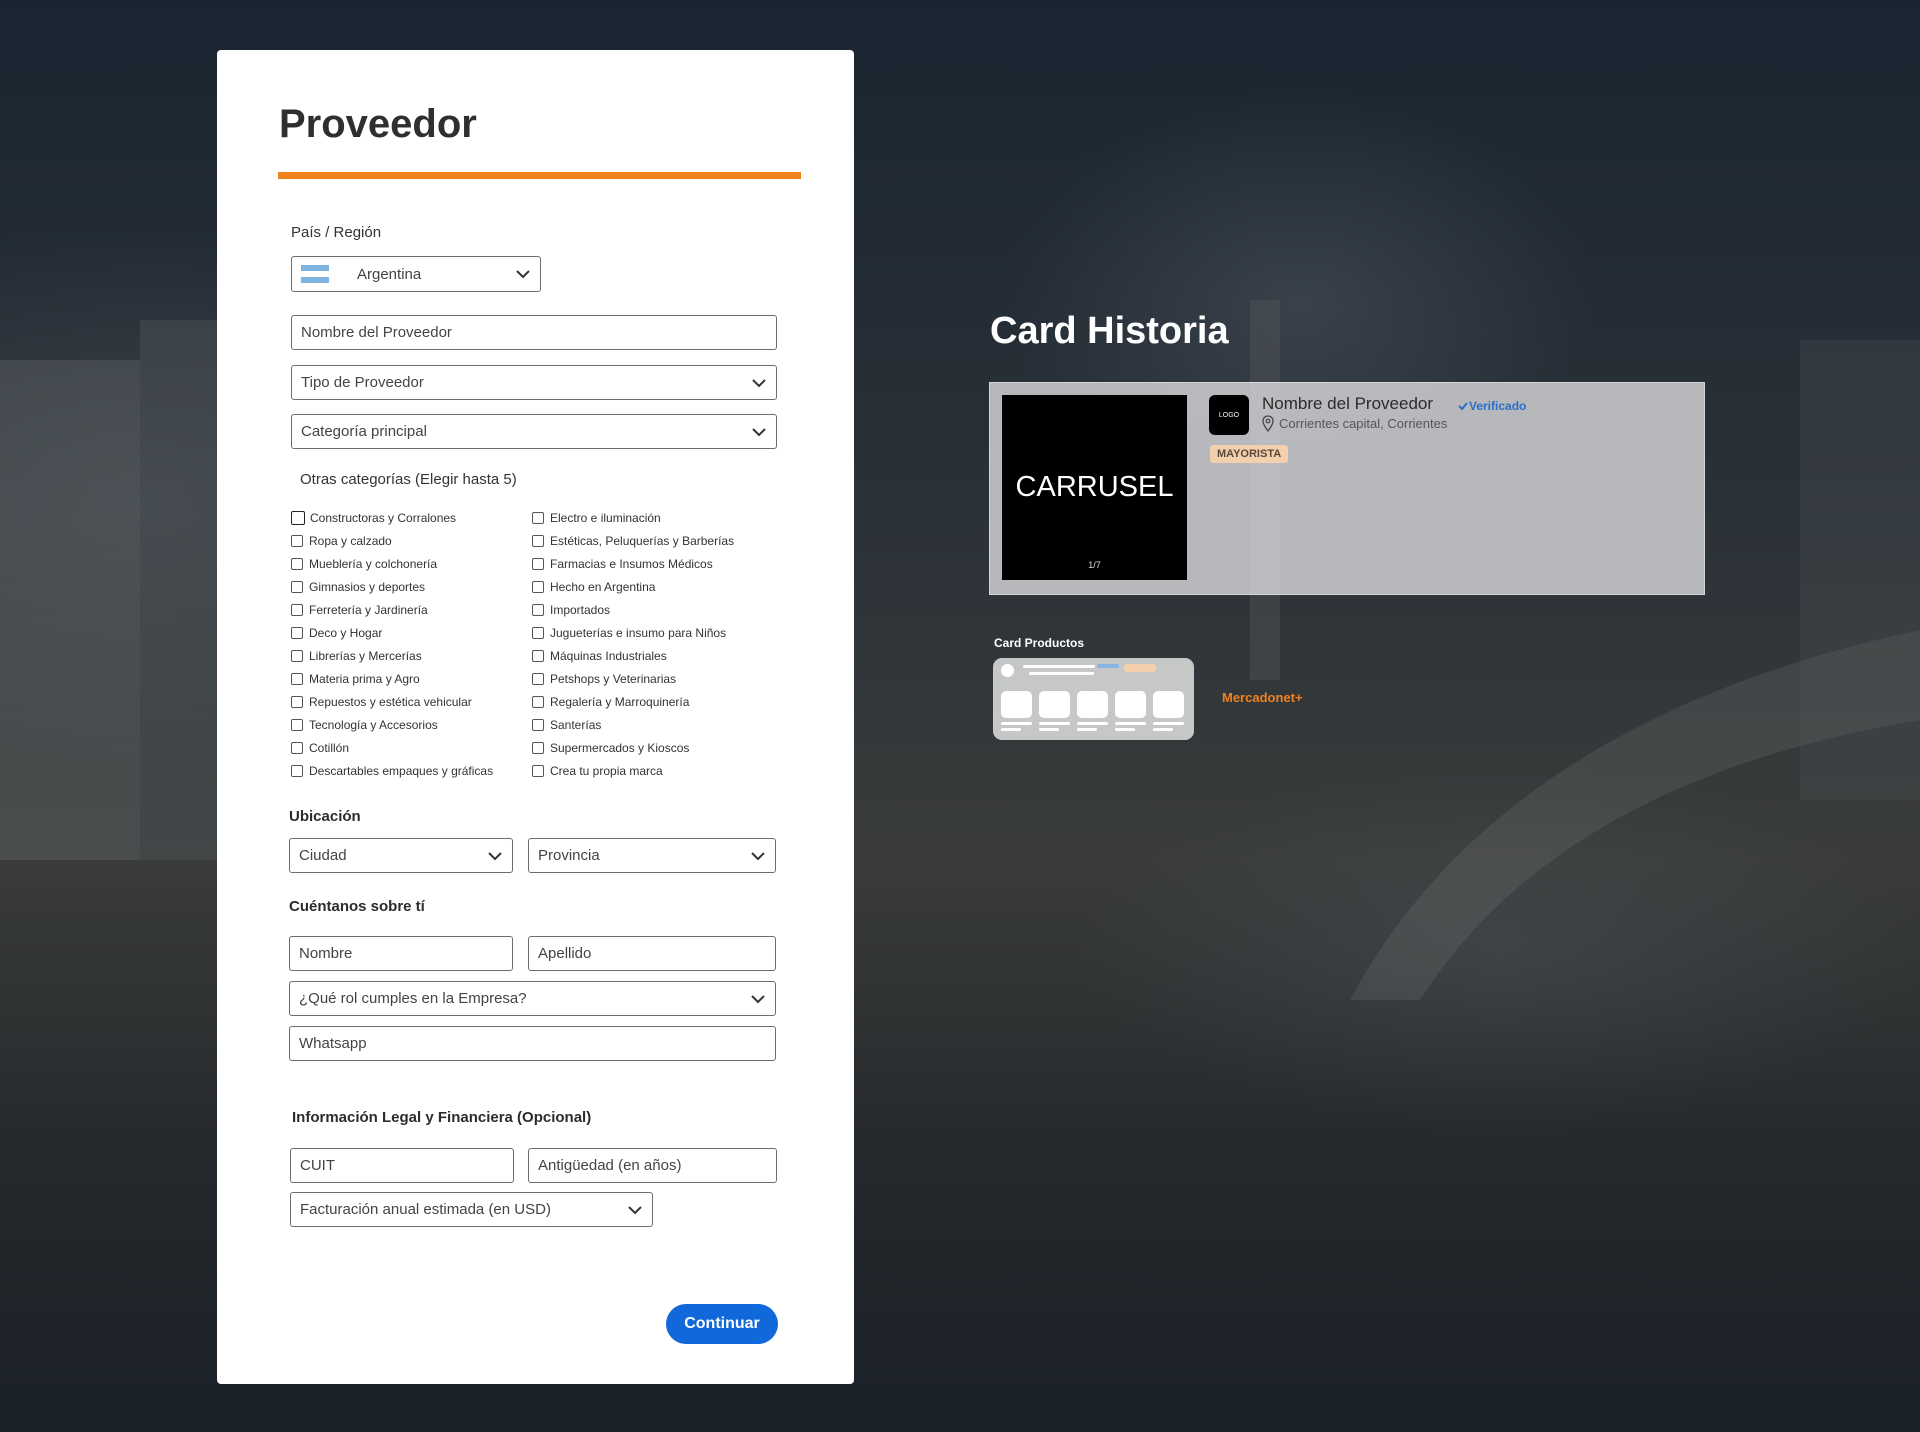 The height and width of the screenshot is (1432, 1920). I want to click on carousel-counter: 1/7, so click(1094, 565).